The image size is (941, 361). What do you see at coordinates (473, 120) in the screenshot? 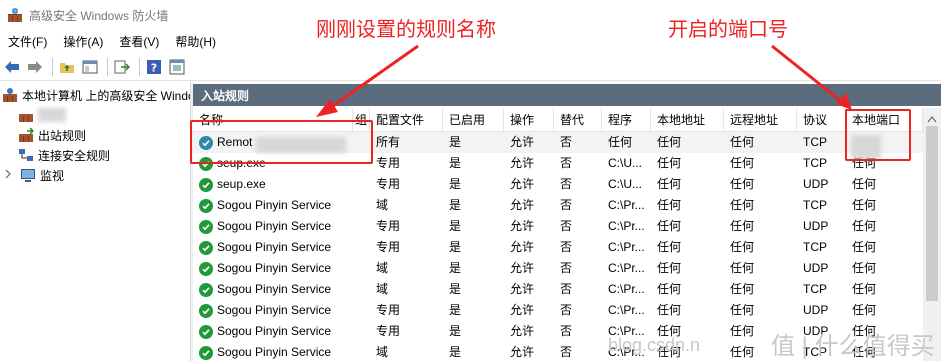
I see `column-header-enabled: 已启用` at bounding box center [473, 120].